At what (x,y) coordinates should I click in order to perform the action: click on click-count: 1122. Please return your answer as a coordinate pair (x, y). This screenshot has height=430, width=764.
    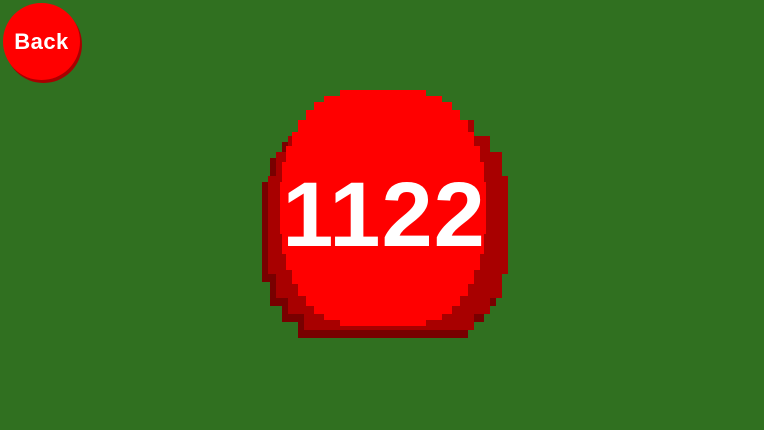
    Looking at the image, I should click on (384, 215).